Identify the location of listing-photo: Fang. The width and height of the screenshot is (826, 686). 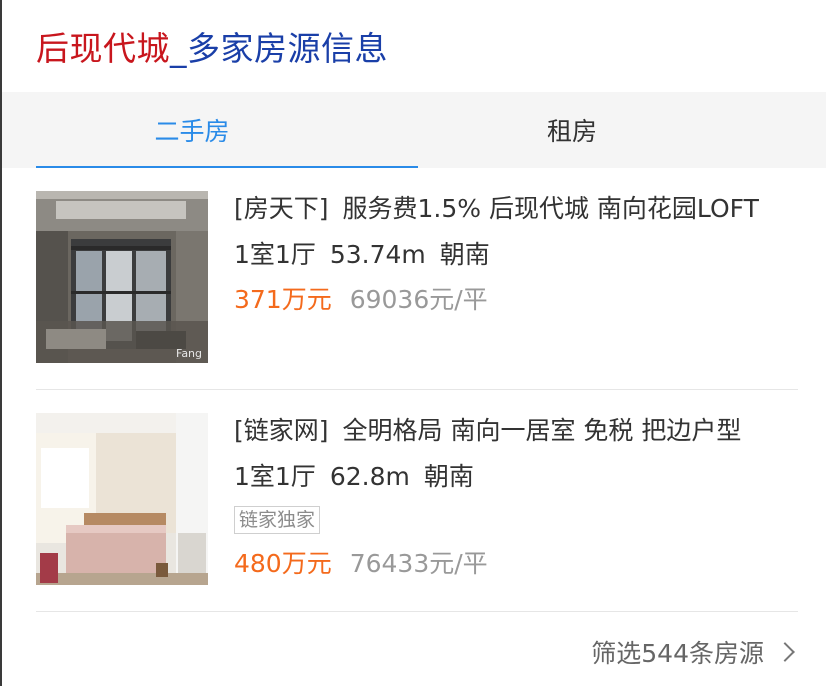
(122, 277).